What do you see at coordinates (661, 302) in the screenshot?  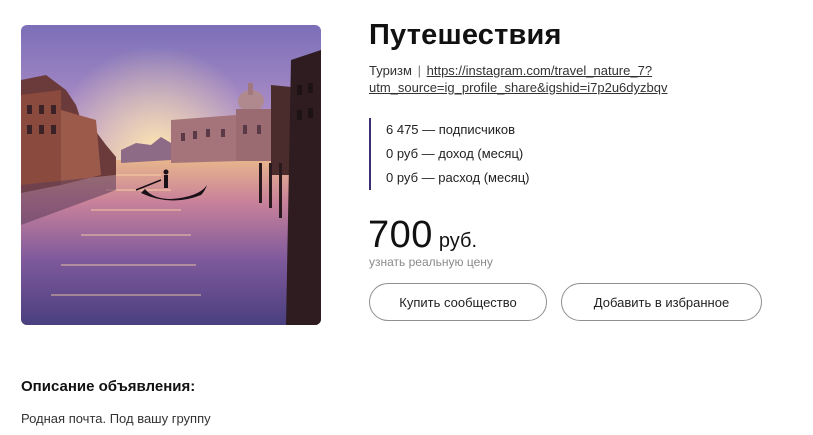 I see `add-to-favorites-button: Добавить в избранное` at bounding box center [661, 302].